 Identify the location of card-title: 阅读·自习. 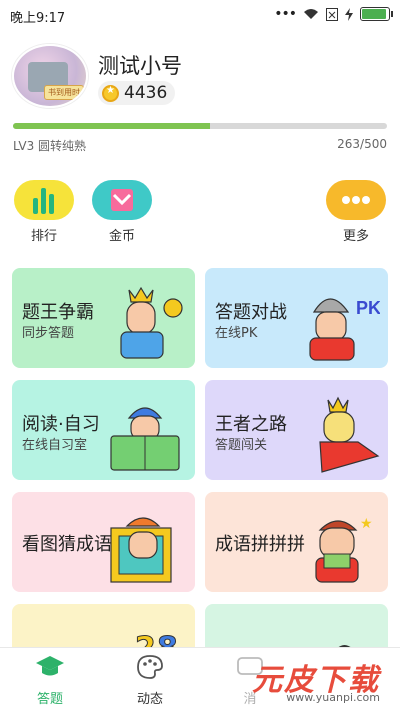
(61, 424).